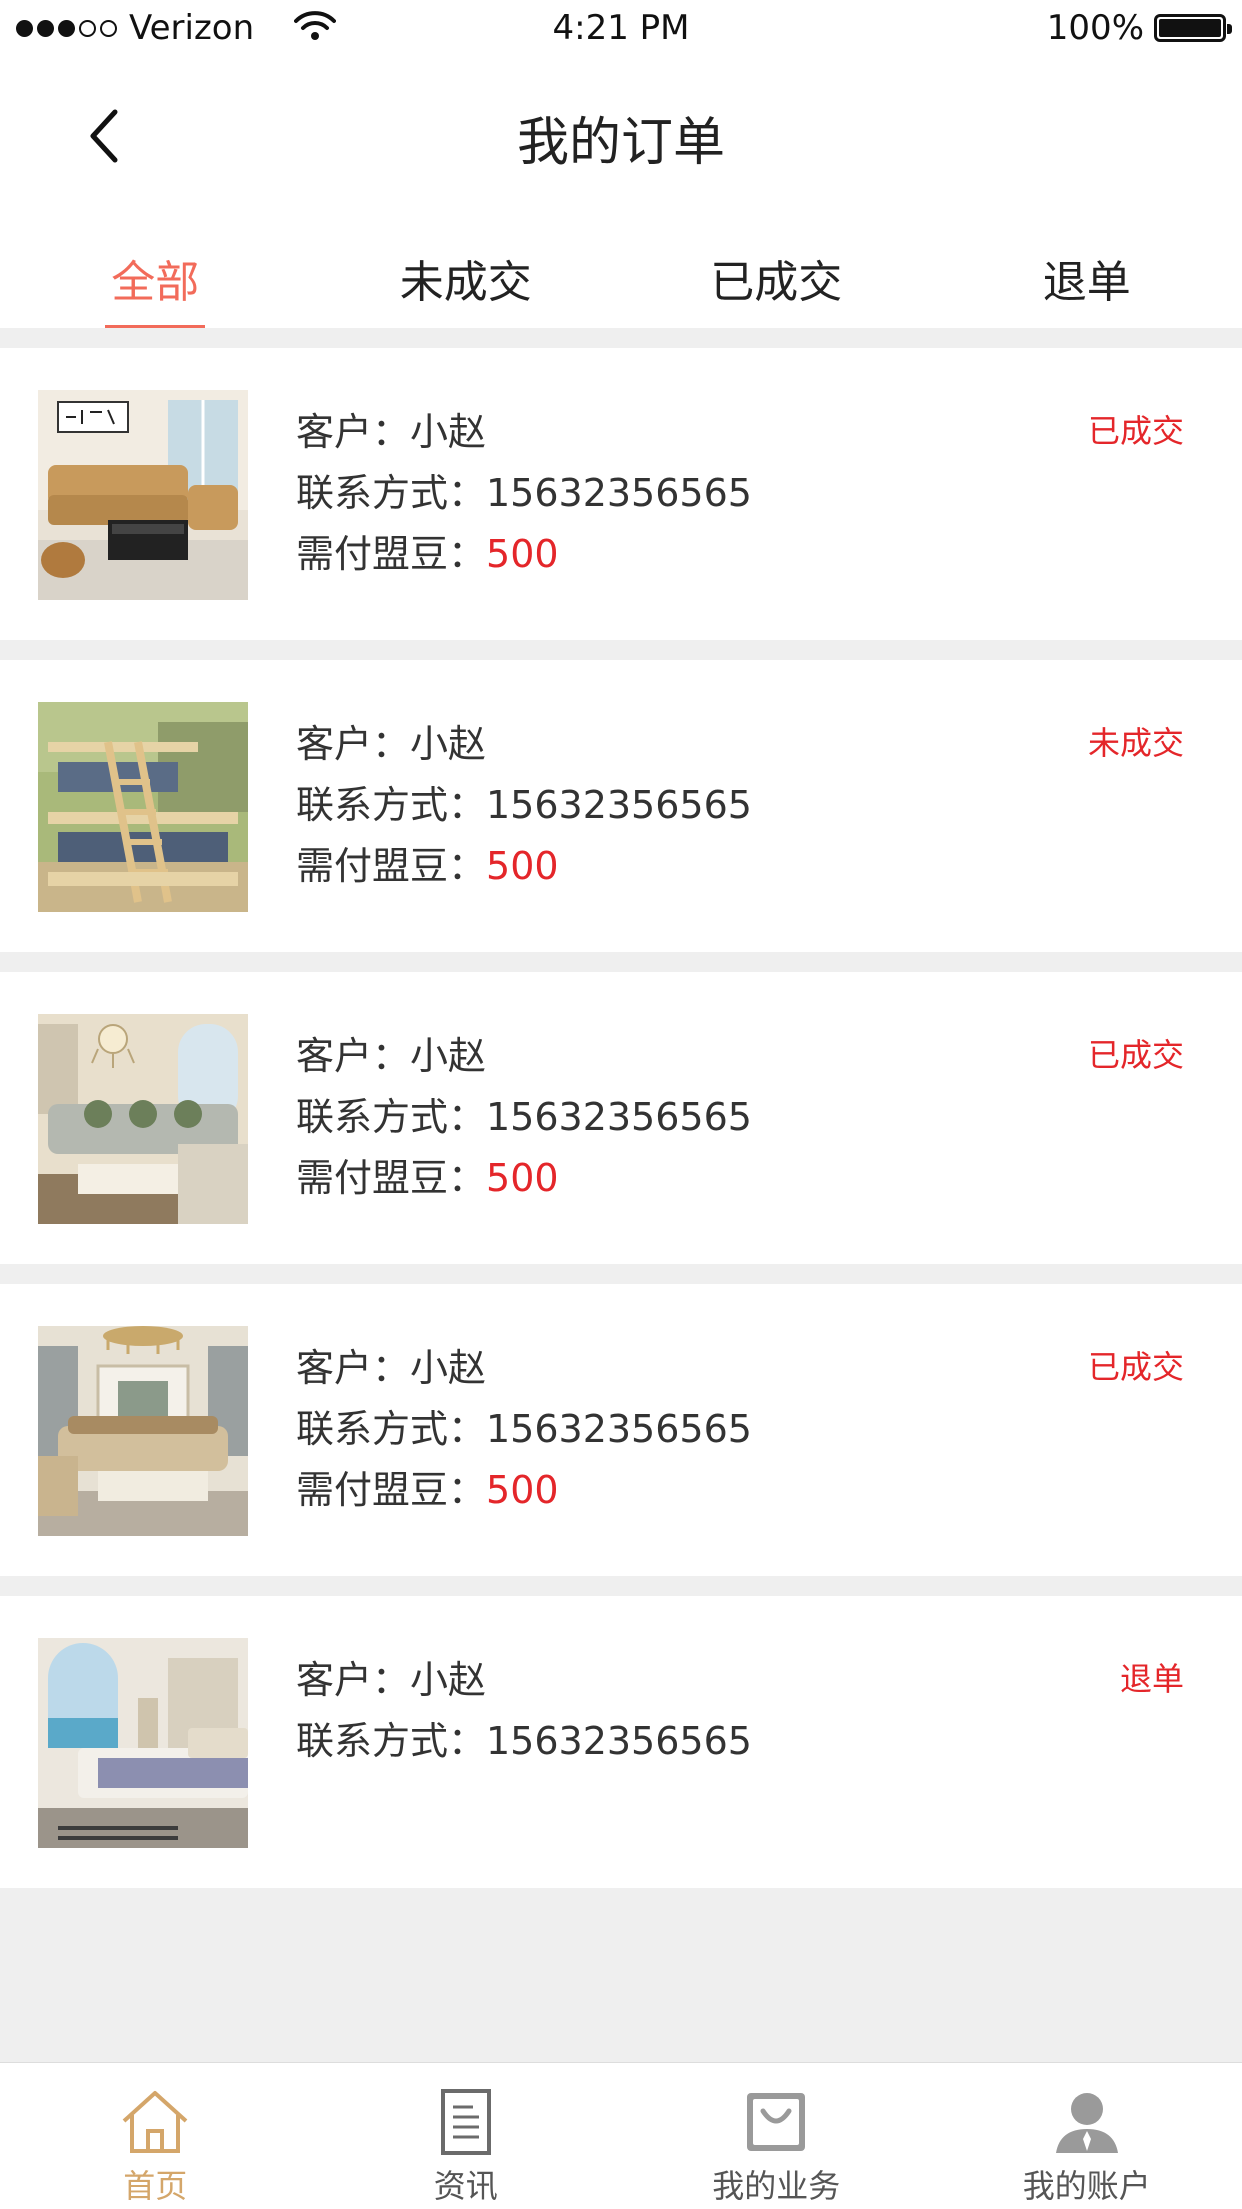  What do you see at coordinates (776, 2122) in the screenshot?
I see `business-bag-icon` at bounding box center [776, 2122].